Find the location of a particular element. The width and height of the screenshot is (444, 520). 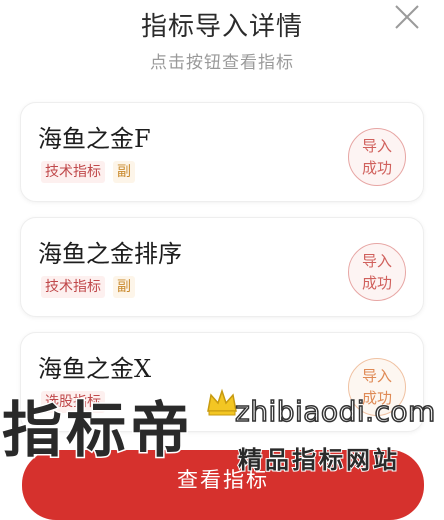

watermark-domain: zhibiaodi.com is located at coordinates (335, 411).